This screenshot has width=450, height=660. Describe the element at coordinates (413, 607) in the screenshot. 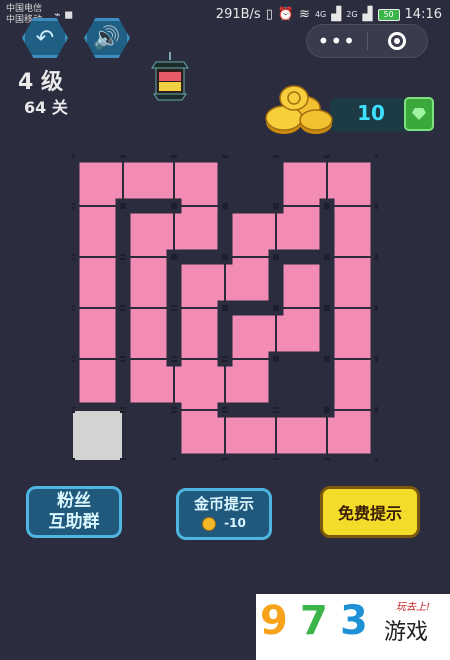

I see `watermark-tag: 玩去上!` at that location.